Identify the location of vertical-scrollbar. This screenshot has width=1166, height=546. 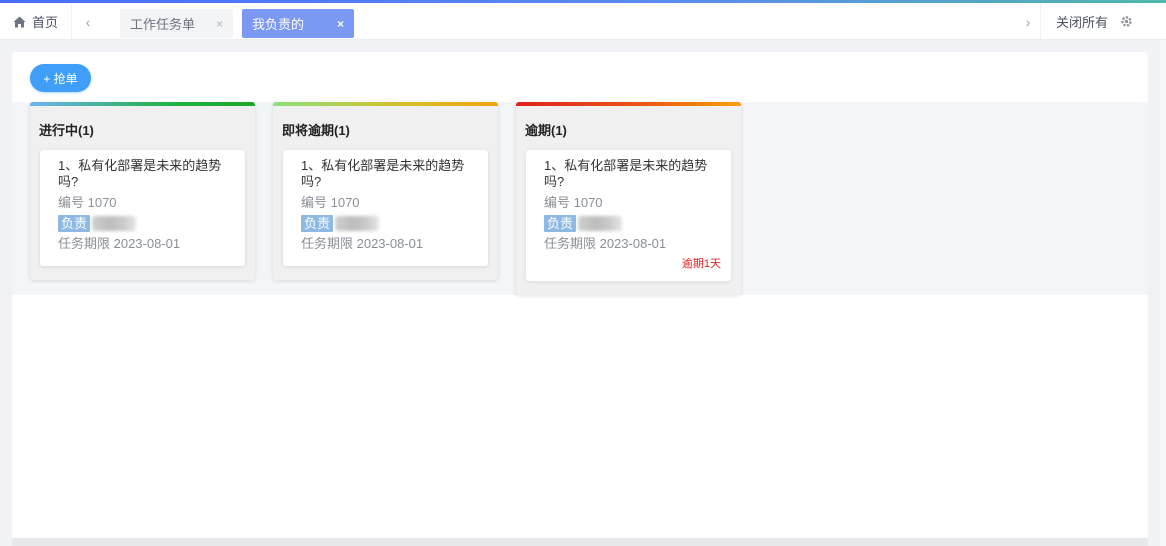
(1163, 293).